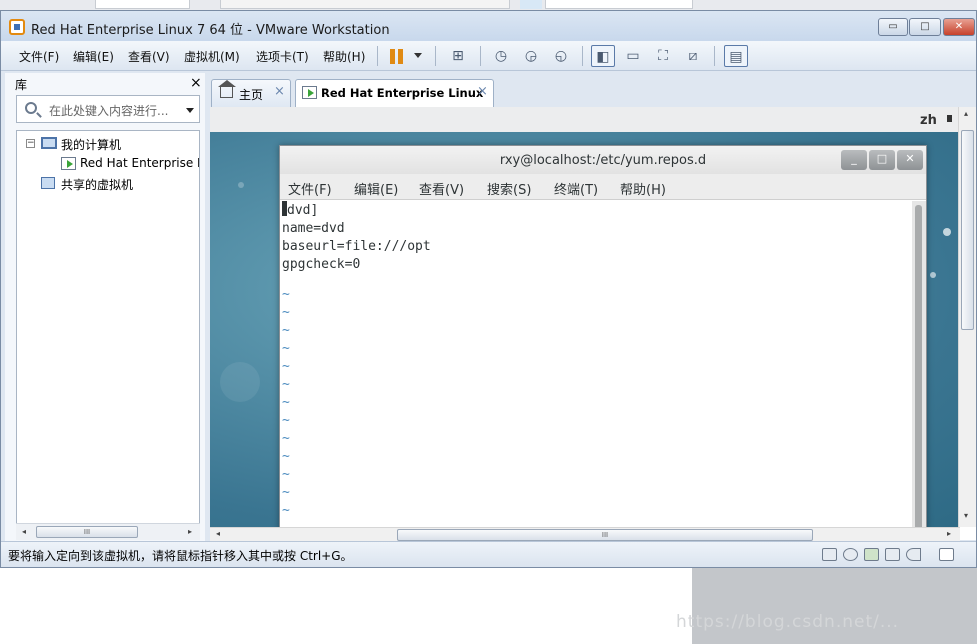 The width and height of the screenshot is (977, 644). Describe the element at coordinates (913, 554) in the screenshot. I see `sound-icon` at that location.